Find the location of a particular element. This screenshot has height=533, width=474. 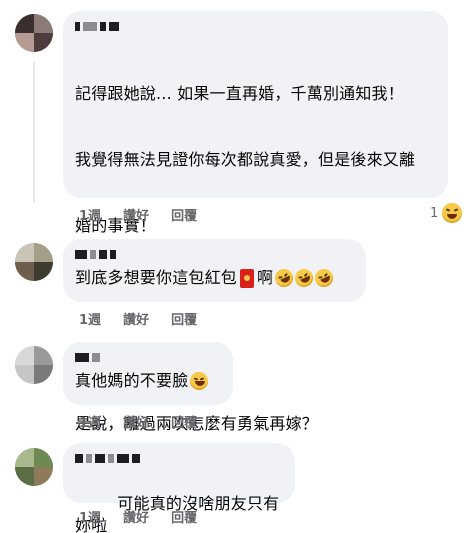

grinning-squinting-emoji-icon is located at coordinates (199, 381).